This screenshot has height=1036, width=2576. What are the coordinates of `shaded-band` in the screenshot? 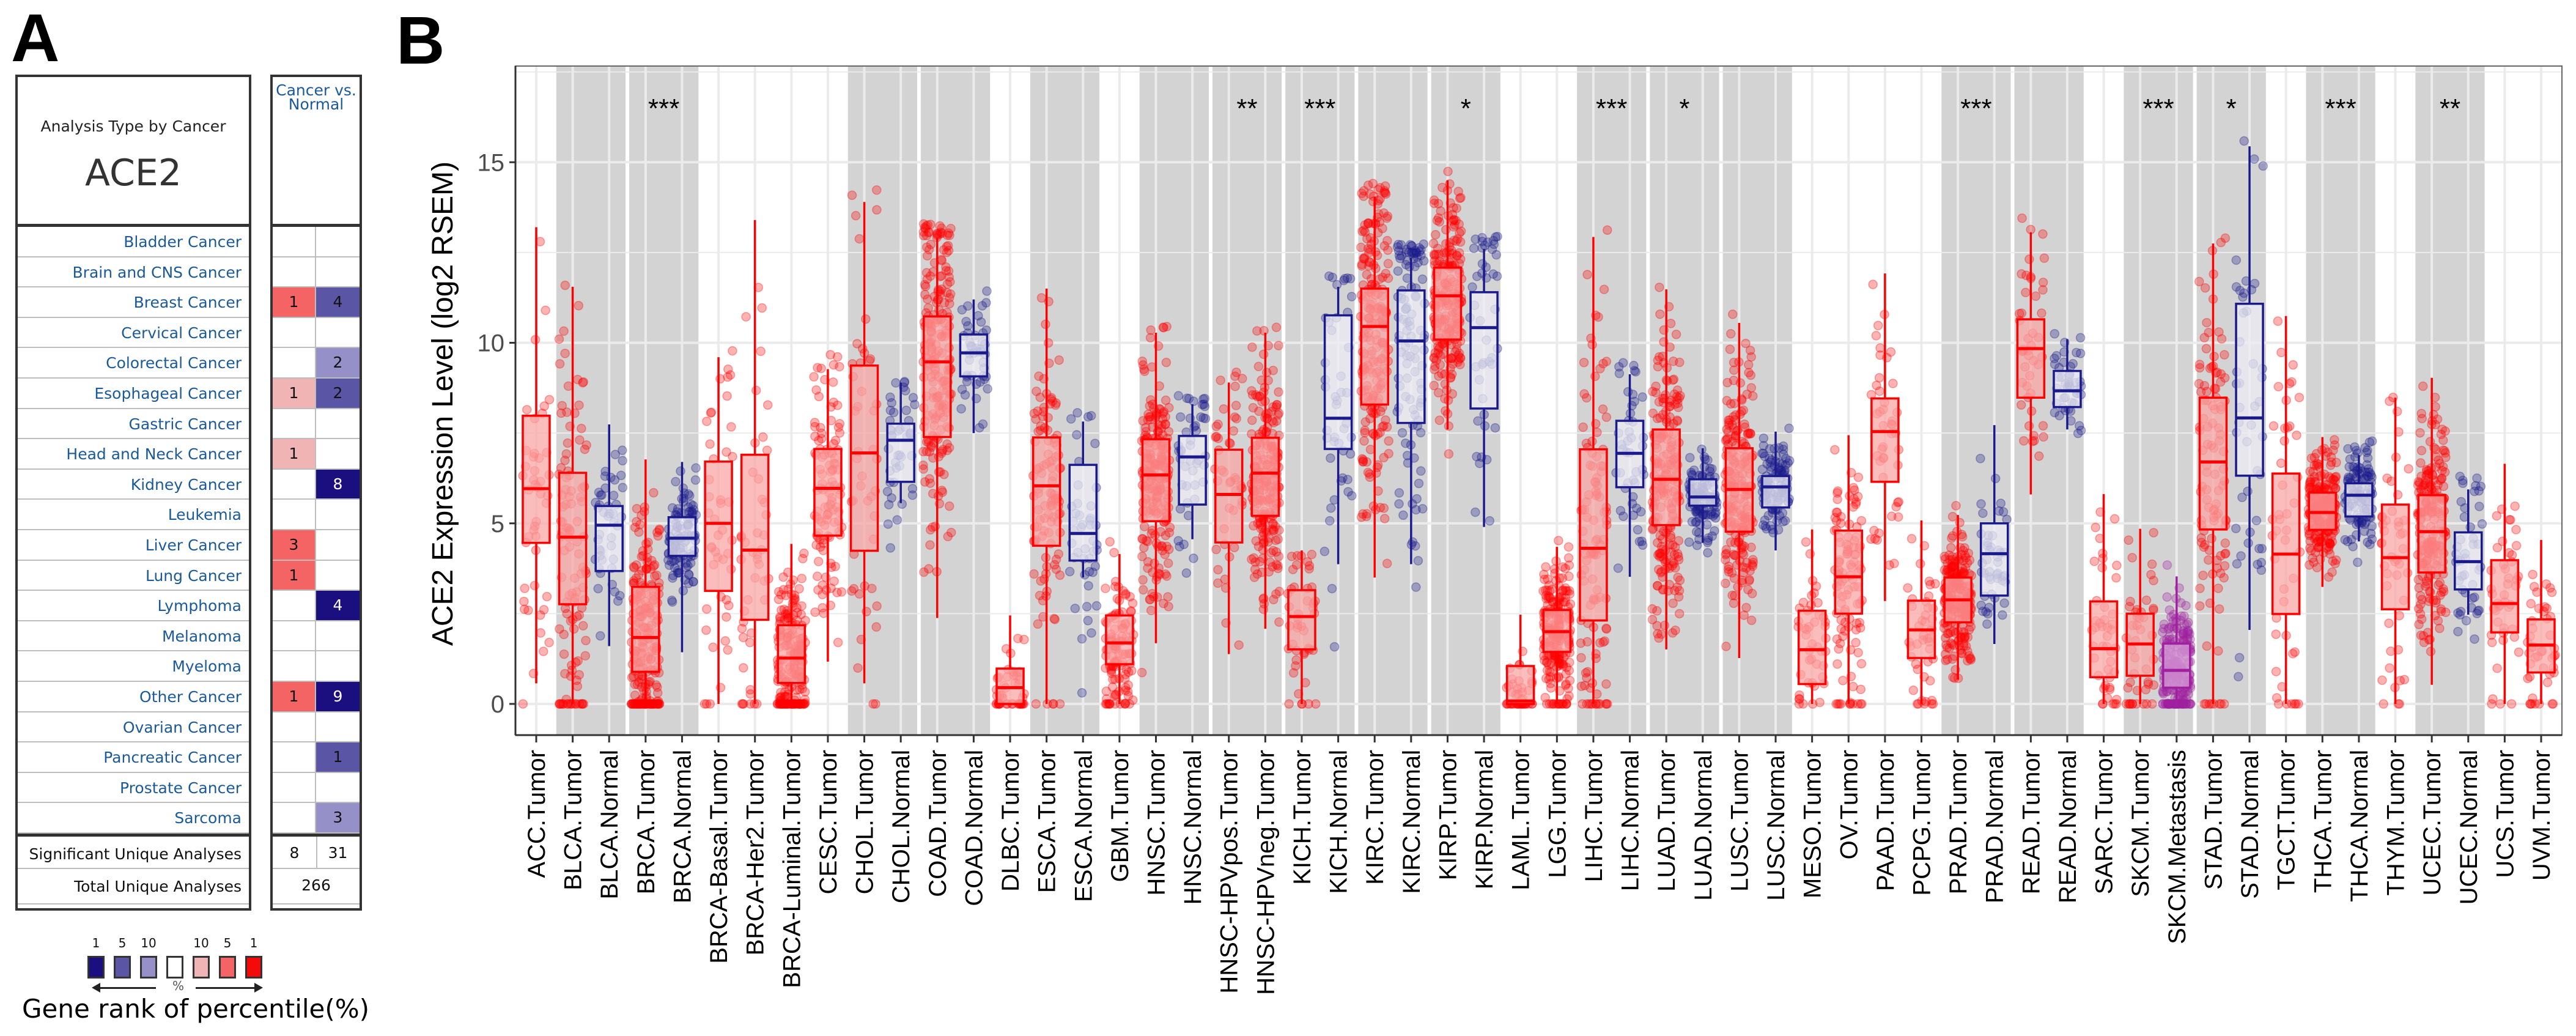 It's located at (2340, 400).